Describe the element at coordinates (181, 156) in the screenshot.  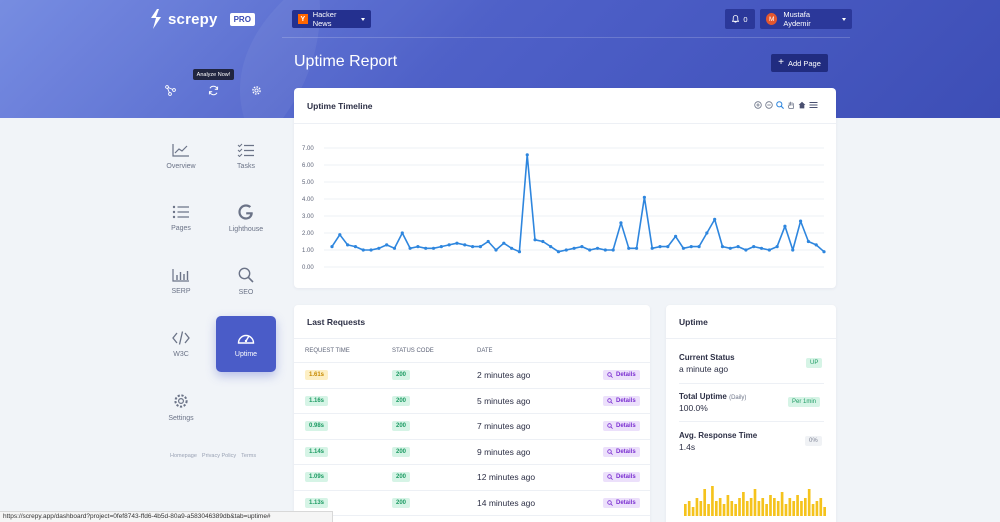
I see `sidebar-item-overview: Overview` at that location.